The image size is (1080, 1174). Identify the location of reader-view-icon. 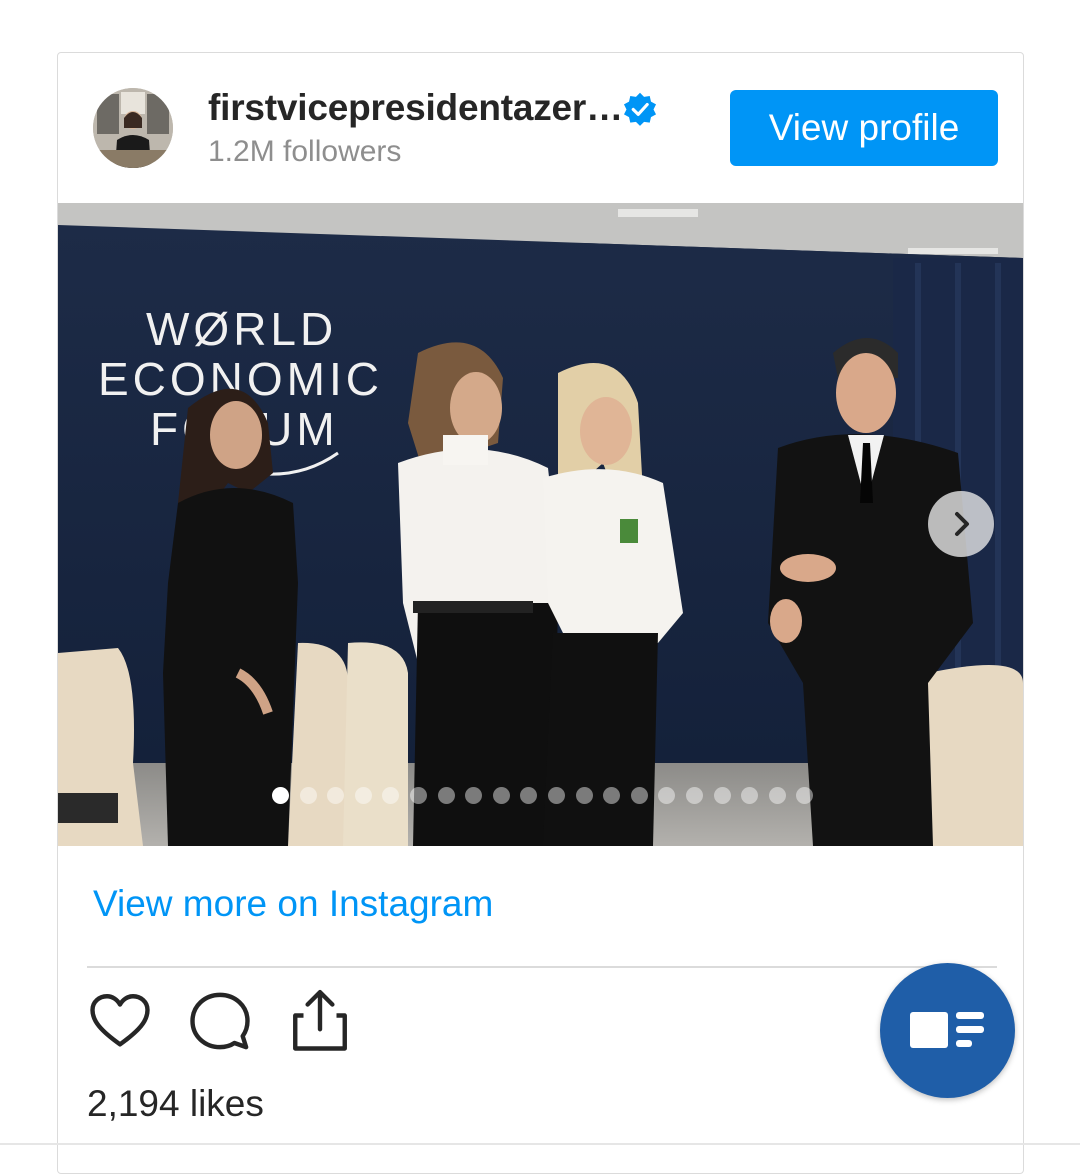
(946, 1029).